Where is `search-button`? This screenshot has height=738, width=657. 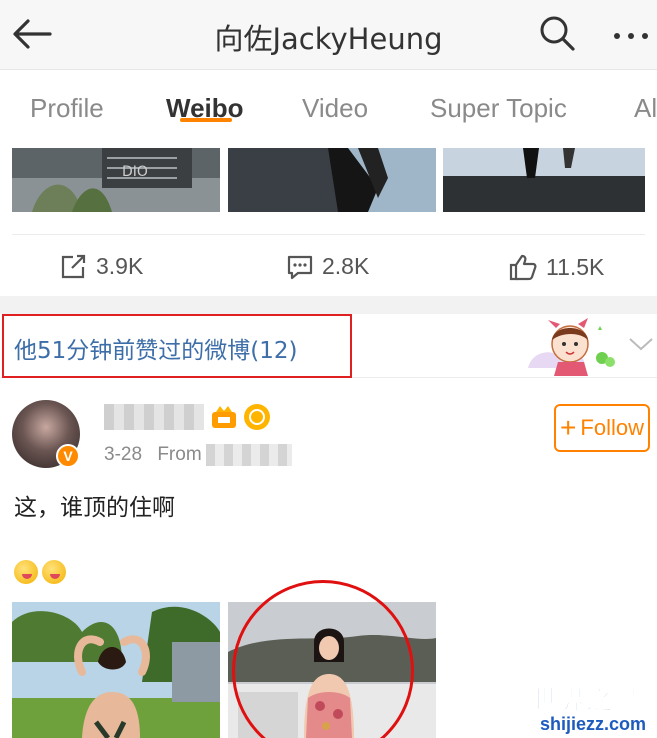 search-button is located at coordinates (557, 33).